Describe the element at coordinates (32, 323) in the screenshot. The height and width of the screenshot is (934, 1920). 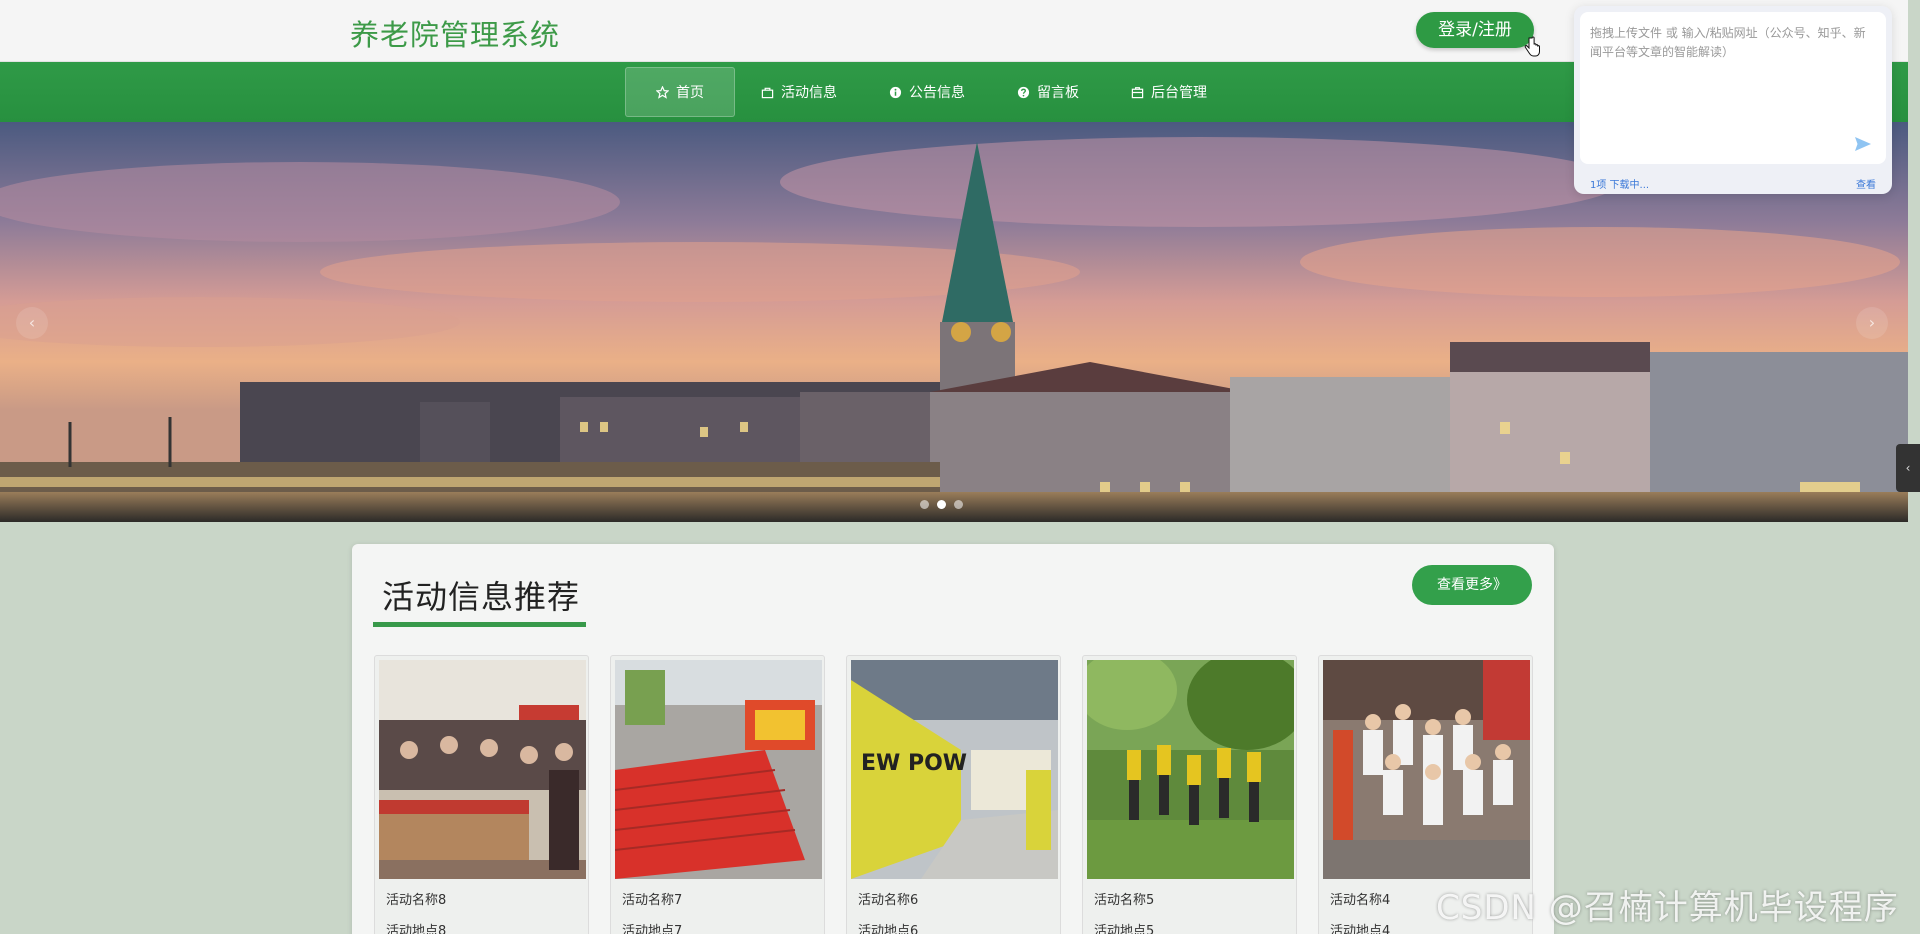
I see `banner-prev-button: ‹` at that location.